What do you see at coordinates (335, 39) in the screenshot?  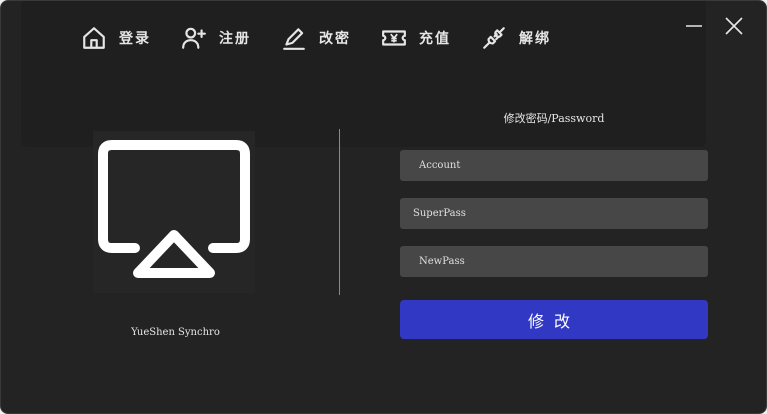 I see `nav-change-password-label: 改密` at bounding box center [335, 39].